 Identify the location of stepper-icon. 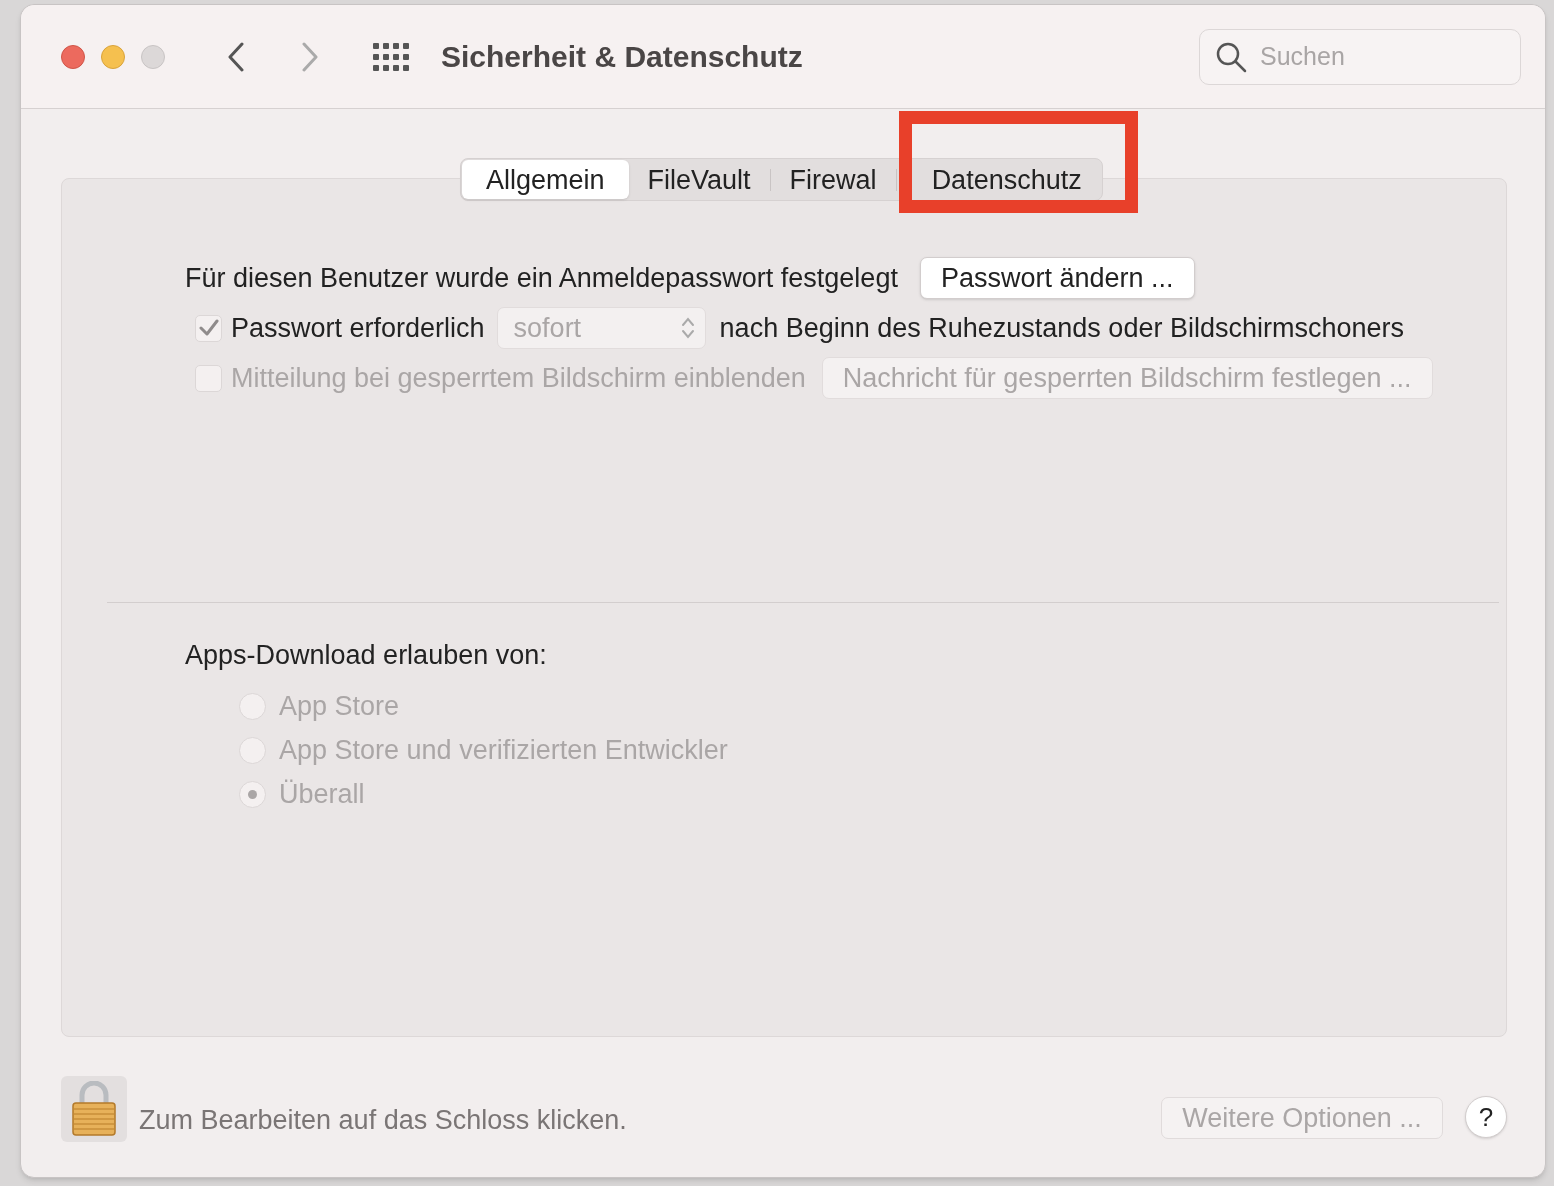
(687, 328).